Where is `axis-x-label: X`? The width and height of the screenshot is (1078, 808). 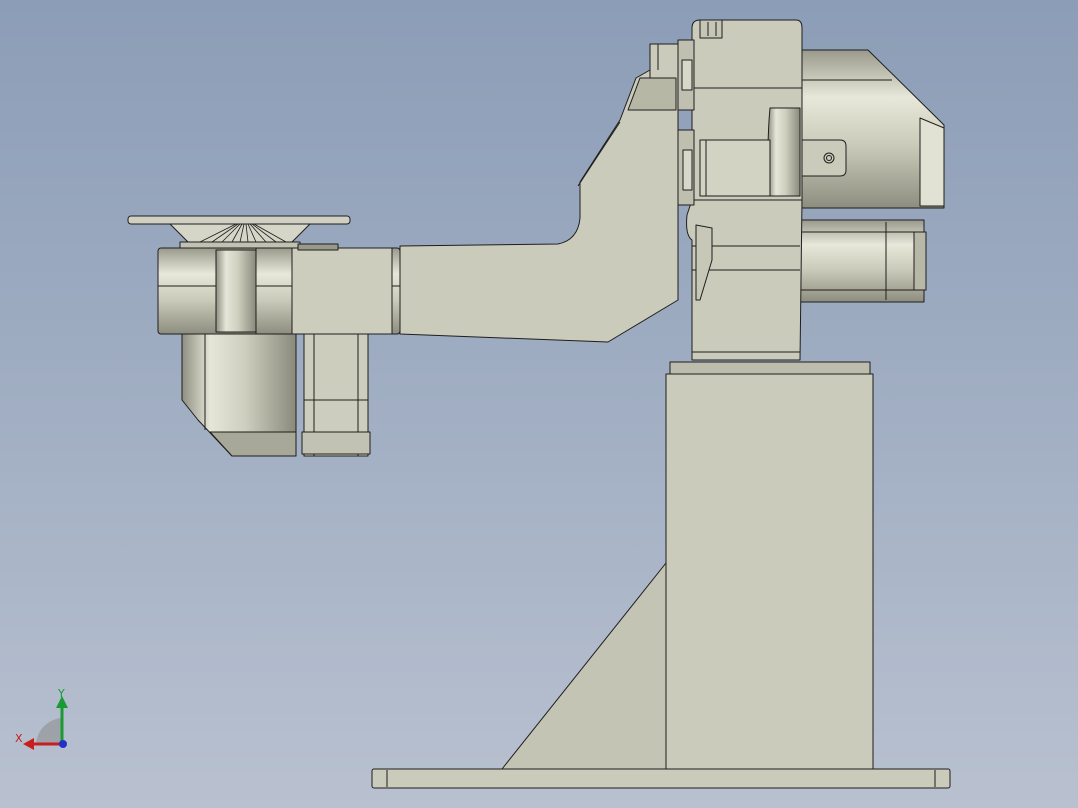 axis-x-label: X is located at coordinates (19, 738).